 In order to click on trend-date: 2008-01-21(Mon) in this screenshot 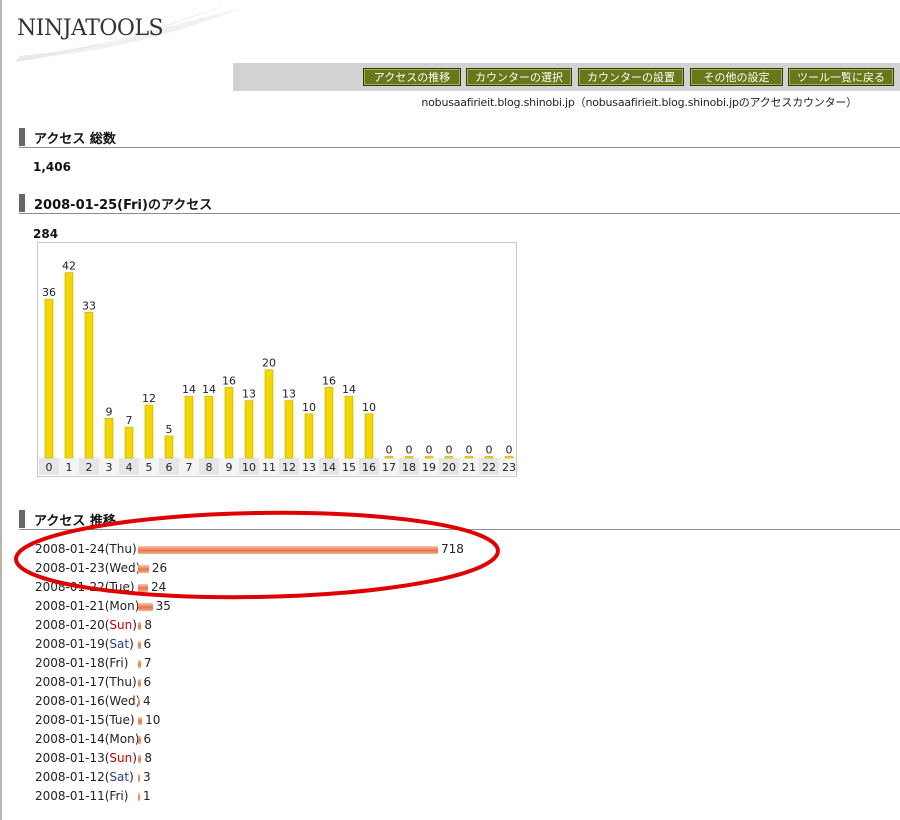, I will do `click(87, 606)`.